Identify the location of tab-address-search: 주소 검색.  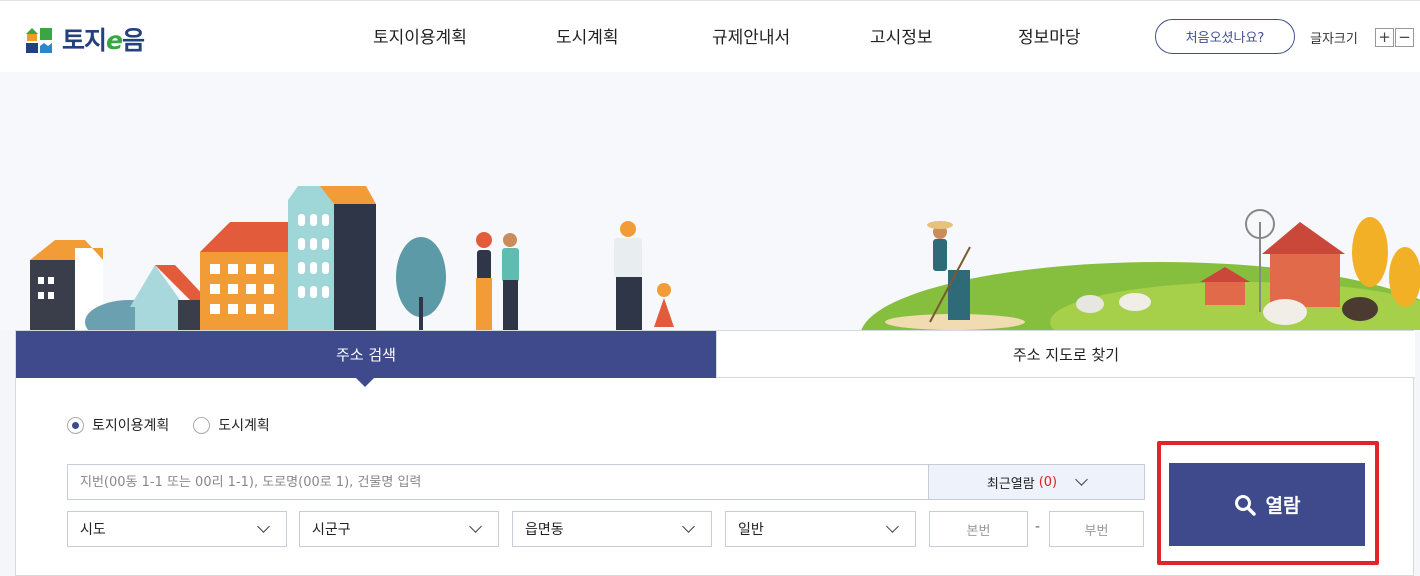
(366, 359).